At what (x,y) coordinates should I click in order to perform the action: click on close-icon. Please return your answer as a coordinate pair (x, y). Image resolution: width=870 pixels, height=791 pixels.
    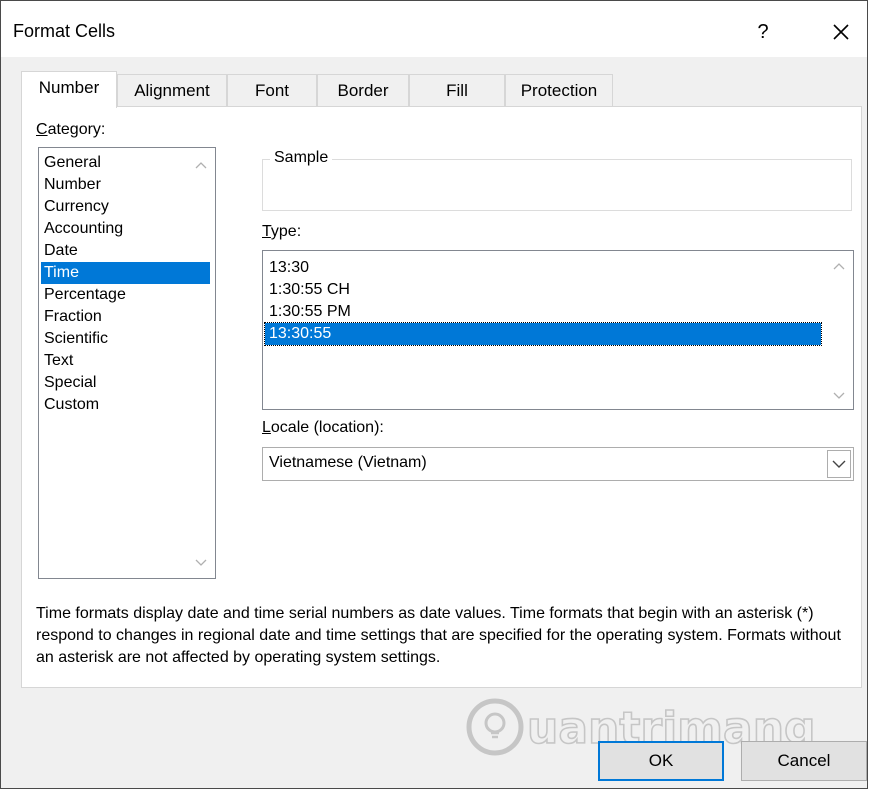
    Looking at the image, I should click on (841, 32).